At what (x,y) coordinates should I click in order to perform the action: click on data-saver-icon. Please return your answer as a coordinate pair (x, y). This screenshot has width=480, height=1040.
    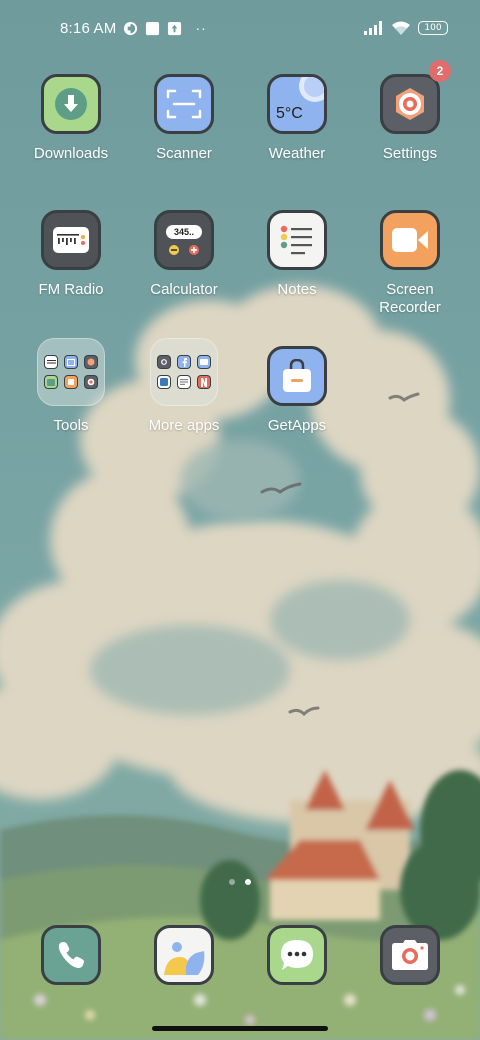
    Looking at the image, I should click on (130, 28).